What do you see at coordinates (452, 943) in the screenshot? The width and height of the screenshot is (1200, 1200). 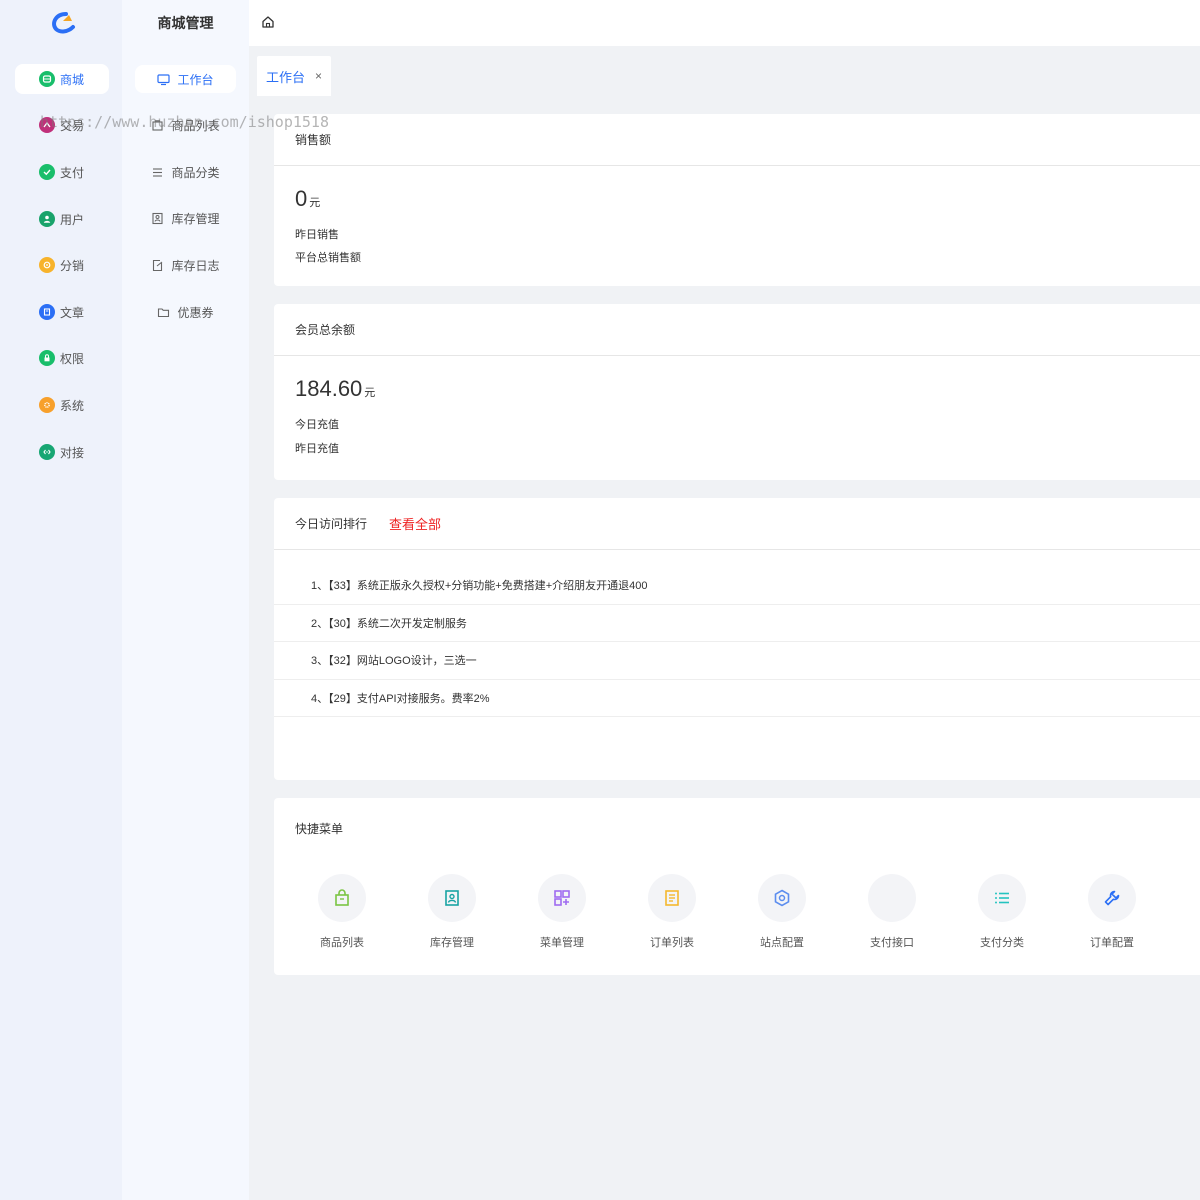 I see `quick-item-label: 库存管理` at bounding box center [452, 943].